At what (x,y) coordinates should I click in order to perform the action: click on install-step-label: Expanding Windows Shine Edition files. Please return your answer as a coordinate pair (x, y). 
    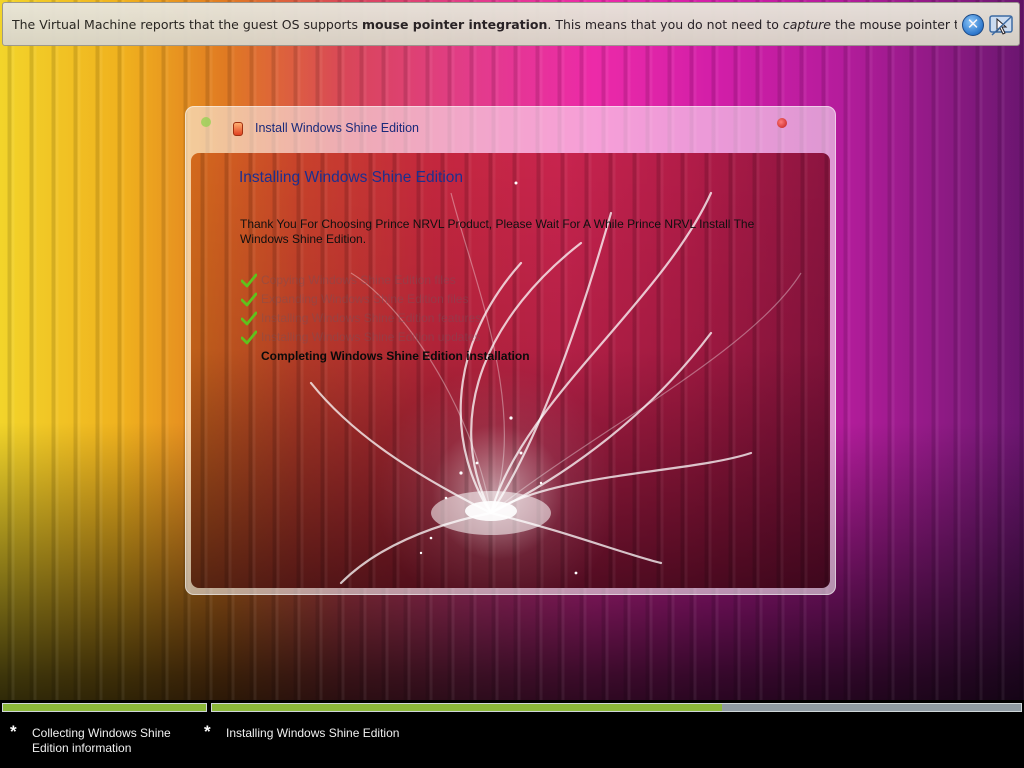
    Looking at the image, I should click on (365, 299).